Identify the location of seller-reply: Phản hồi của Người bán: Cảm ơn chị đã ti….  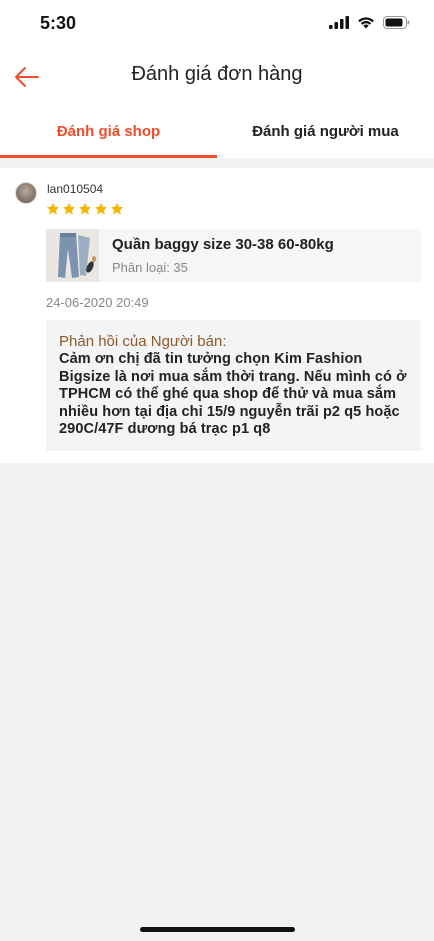
(233, 385).